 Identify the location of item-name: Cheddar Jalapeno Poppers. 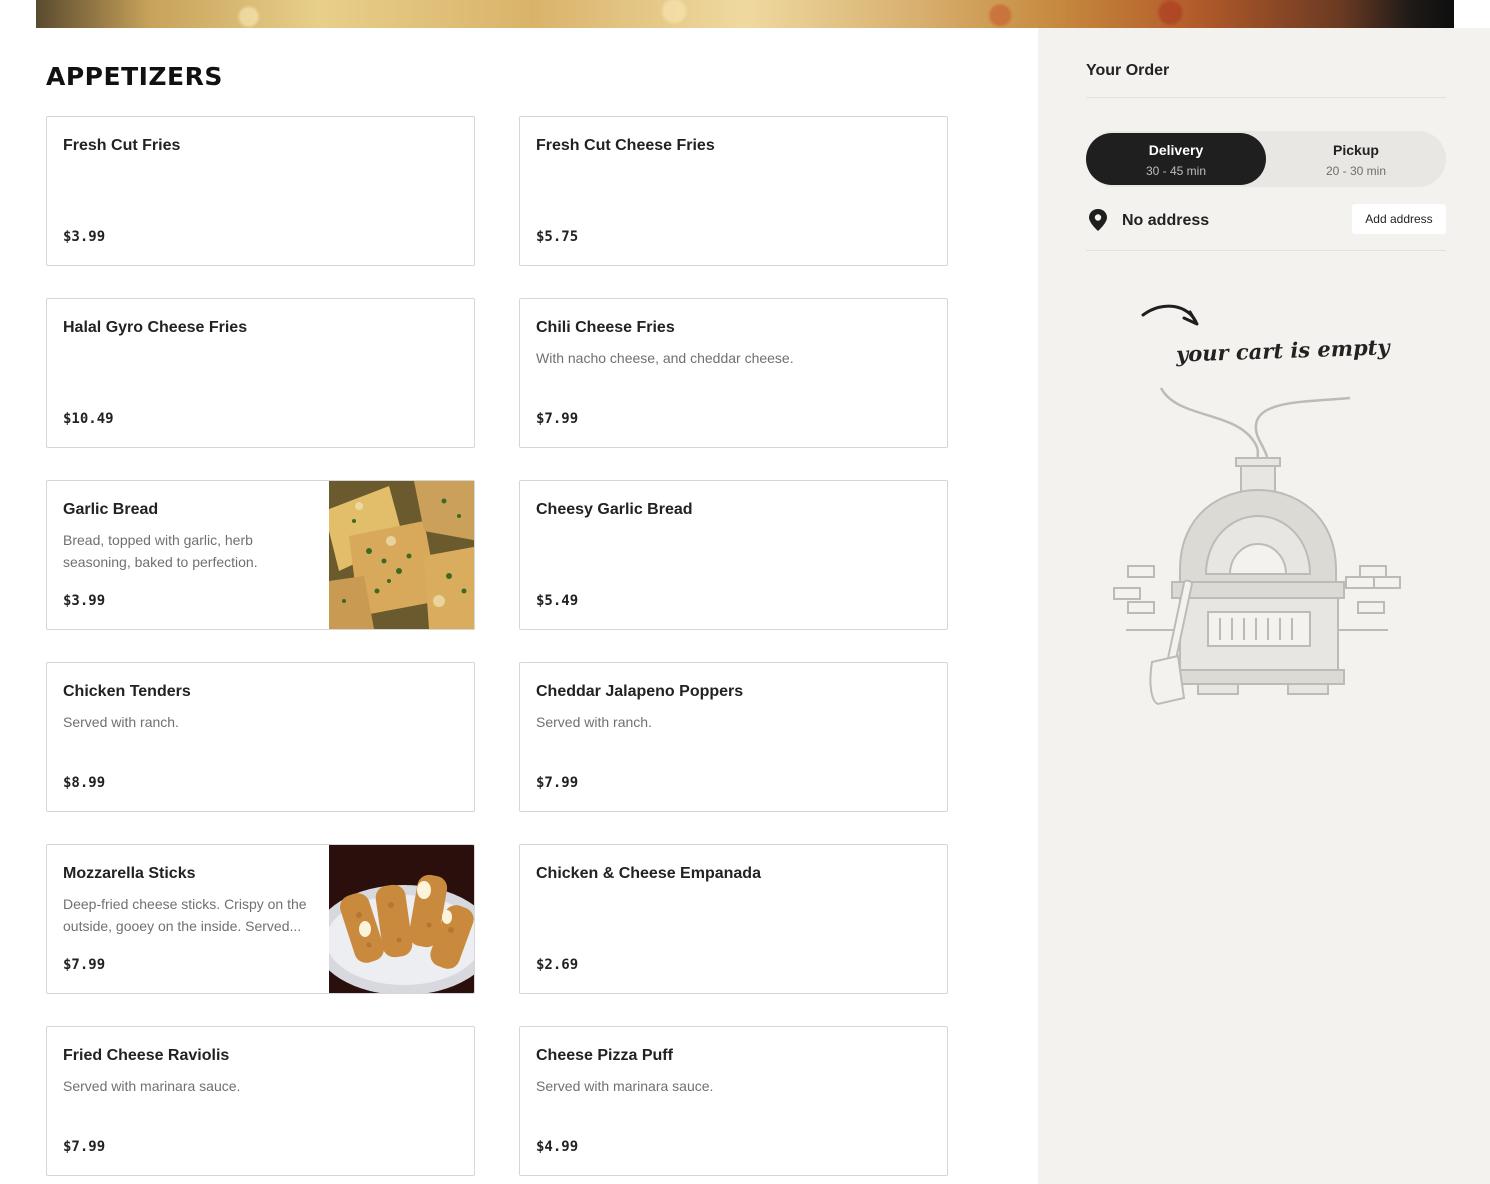
(640, 691).